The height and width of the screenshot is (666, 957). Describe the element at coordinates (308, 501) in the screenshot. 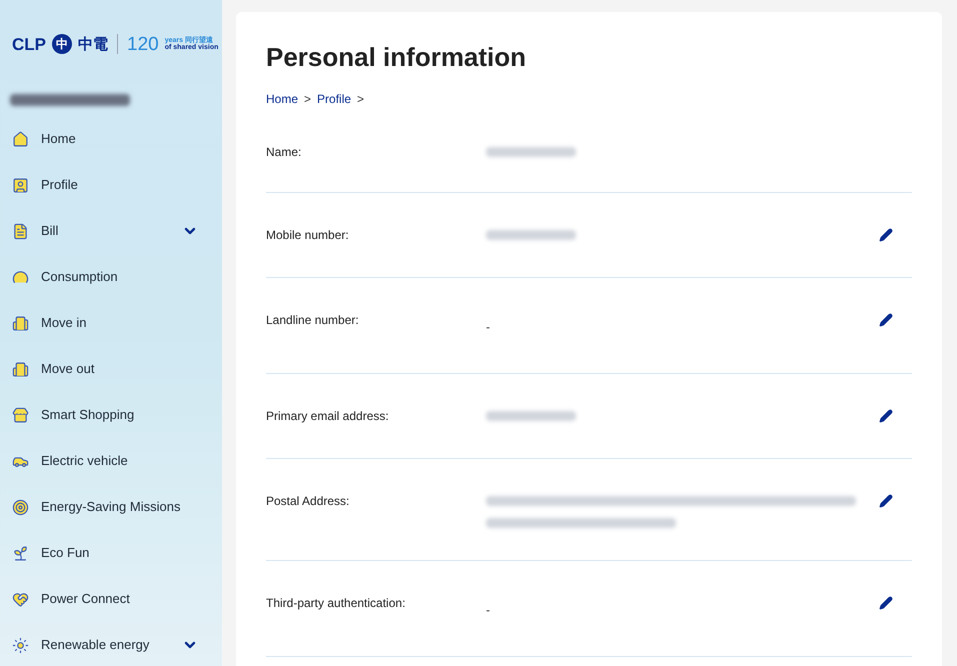

I see `field-label: Postal Address:` at that location.